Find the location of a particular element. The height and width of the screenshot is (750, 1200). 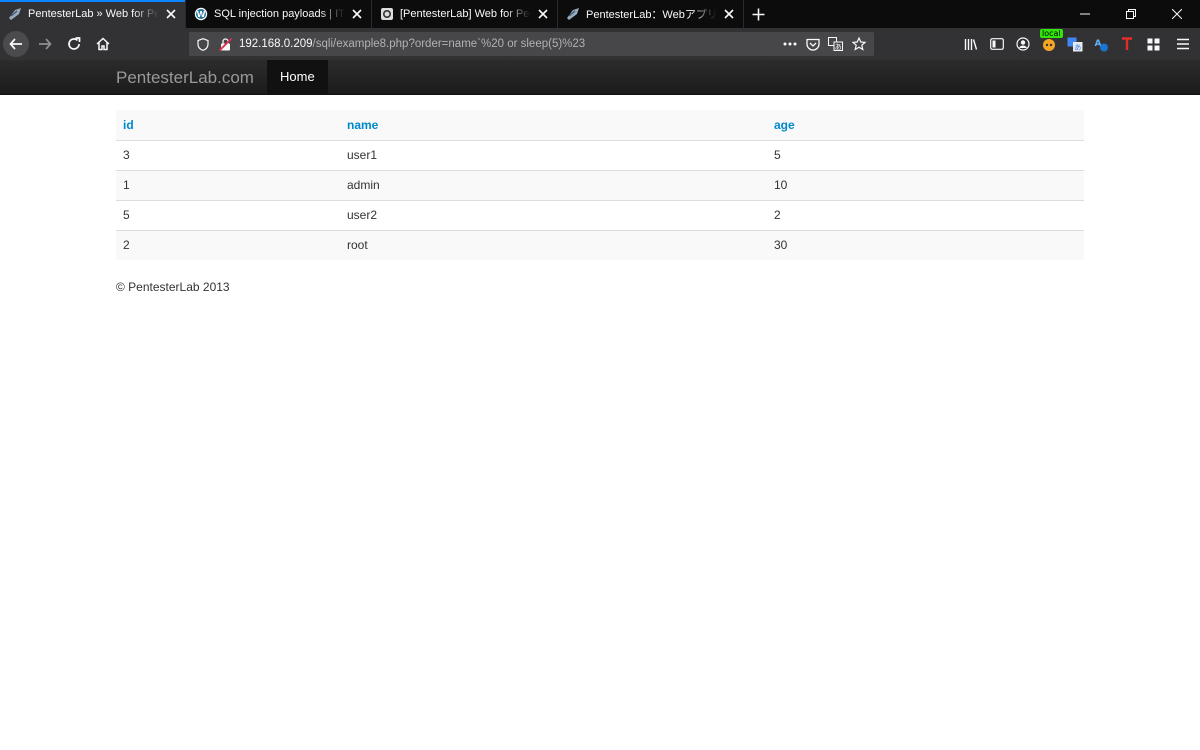

browser-tab: PentesterLab » Web for Pentester is located at coordinates (93, 14).